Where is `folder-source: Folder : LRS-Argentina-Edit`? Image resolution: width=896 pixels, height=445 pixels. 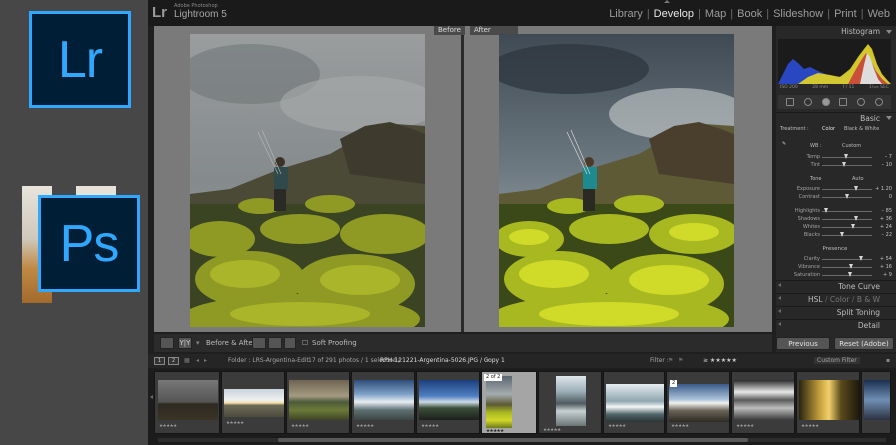
folder-source: Folder : LRS-Argentina-Edit is located at coordinates (268, 360).